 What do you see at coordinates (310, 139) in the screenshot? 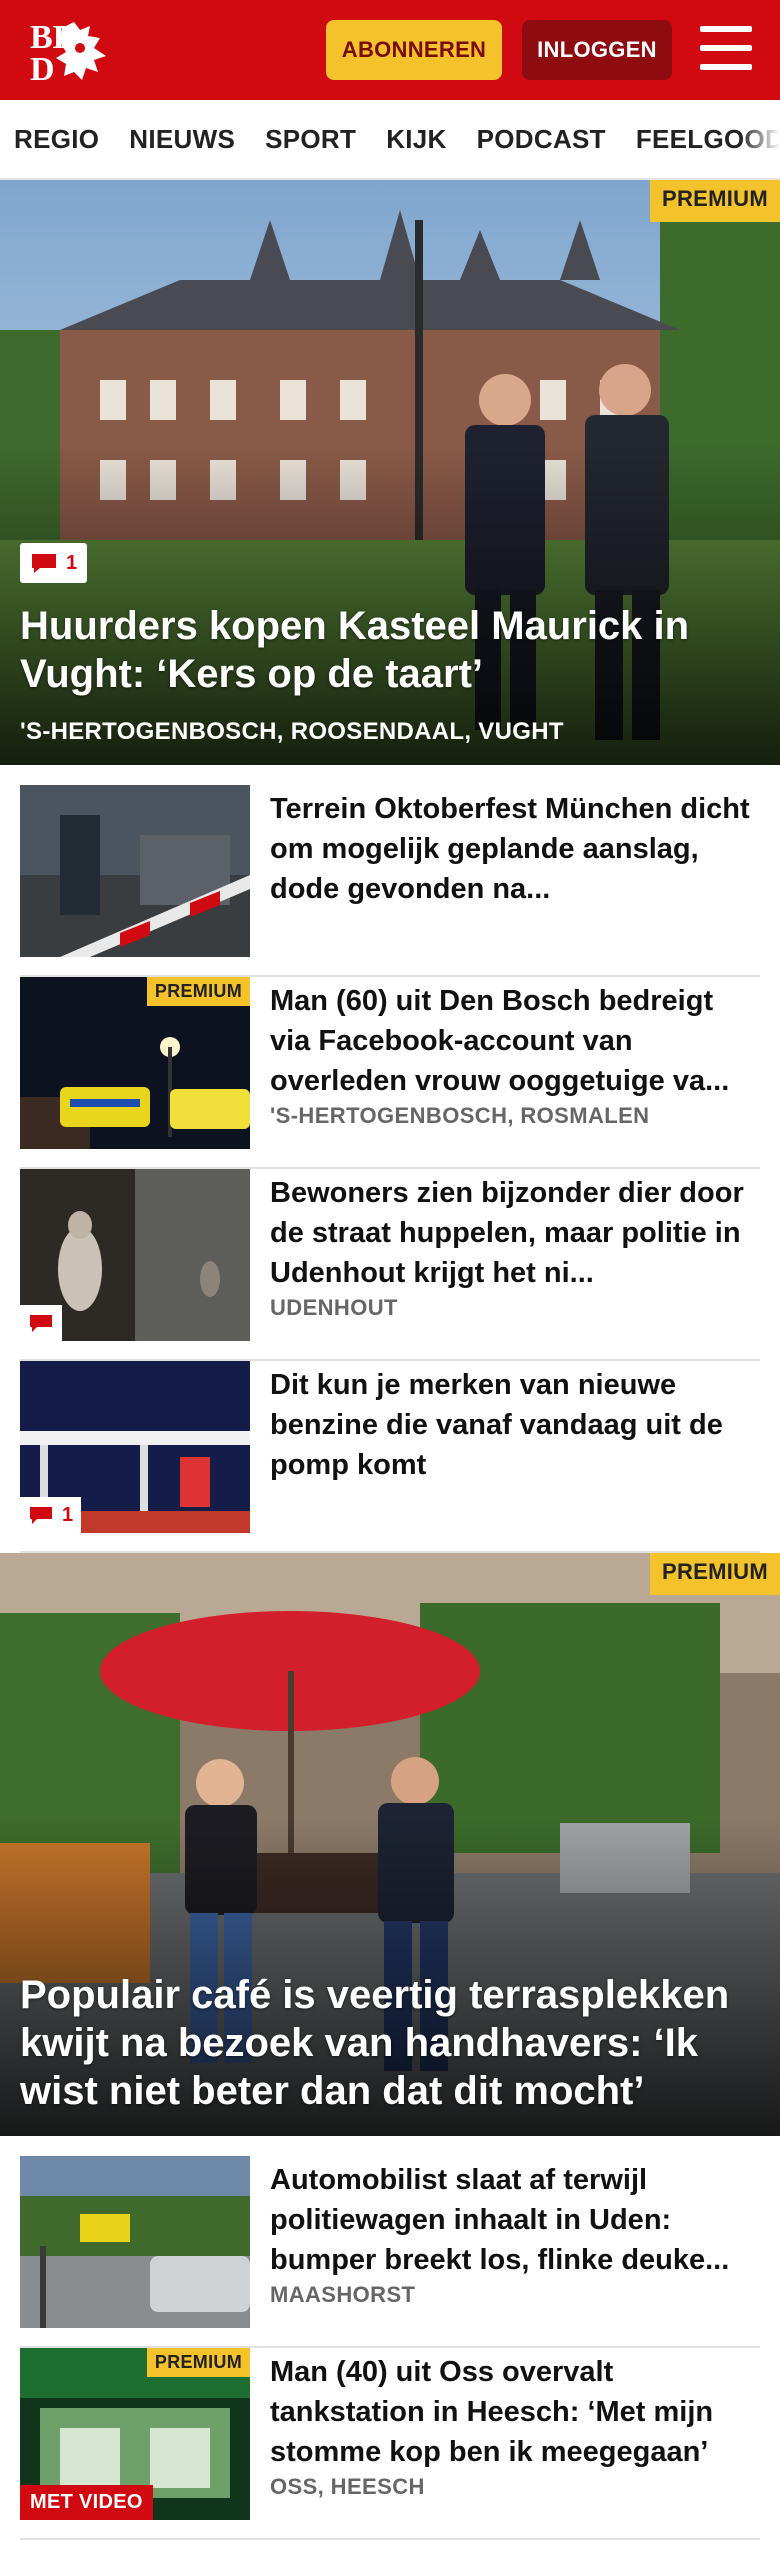
I see `nav-item-sport: SPORT` at bounding box center [310, 139].